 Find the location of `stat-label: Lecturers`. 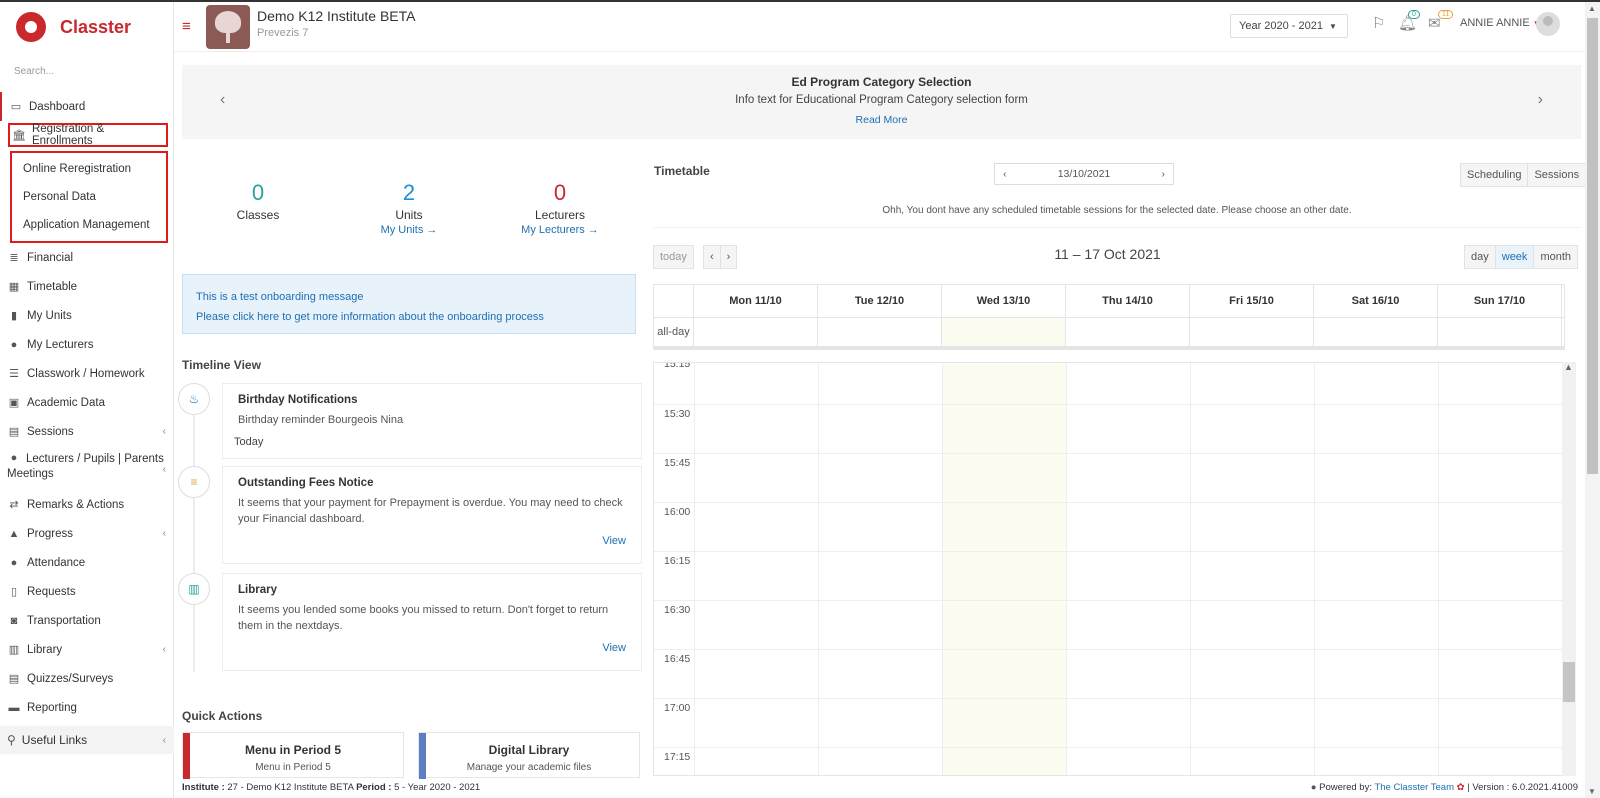

stat-label: Lecturers is located at coordinates (560, 215).